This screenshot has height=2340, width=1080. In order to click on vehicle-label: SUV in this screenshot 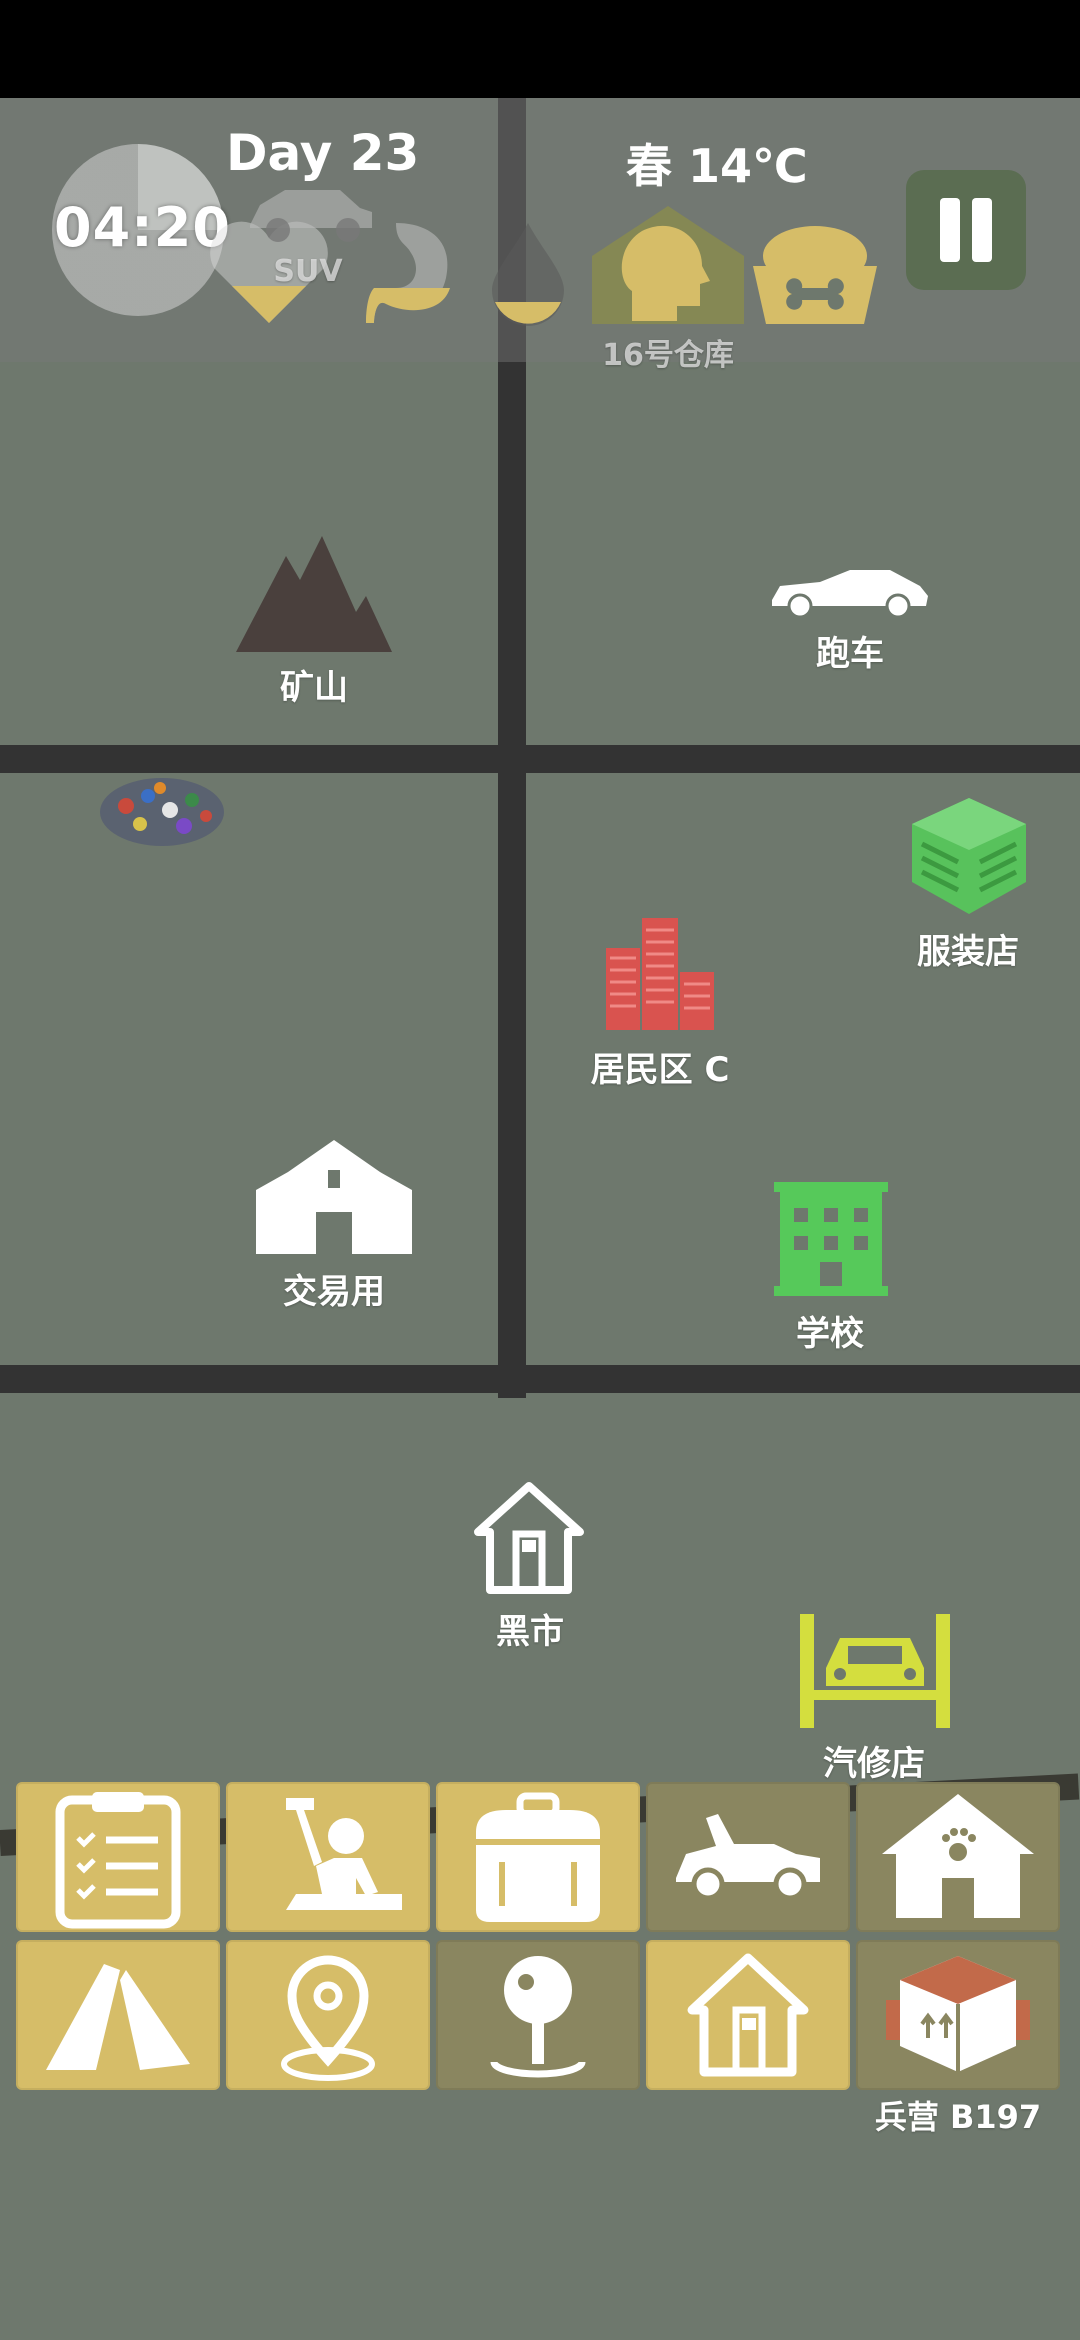, I will do `click(308, 271)`.